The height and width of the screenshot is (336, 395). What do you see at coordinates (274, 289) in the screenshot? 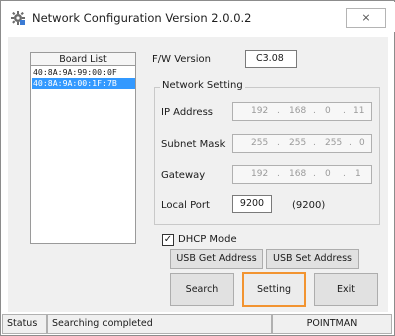
I see `setting-button: Setting` at bounding box center [274, 289].